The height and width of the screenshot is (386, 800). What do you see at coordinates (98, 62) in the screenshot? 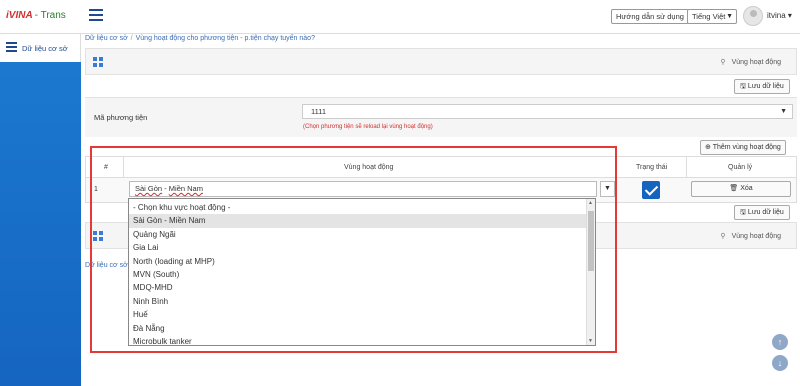
I see `grid-icon` at bounding box center [98, 62].